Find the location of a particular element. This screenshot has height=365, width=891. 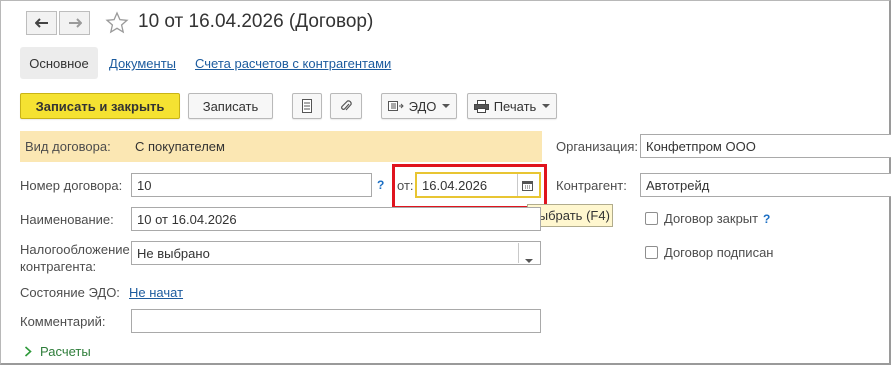

star-icon is located at coordinates (117, 22).